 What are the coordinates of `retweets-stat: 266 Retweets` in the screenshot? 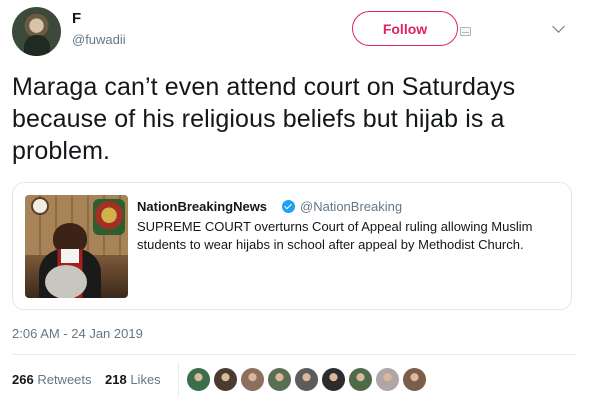 It's located at (52, 379).